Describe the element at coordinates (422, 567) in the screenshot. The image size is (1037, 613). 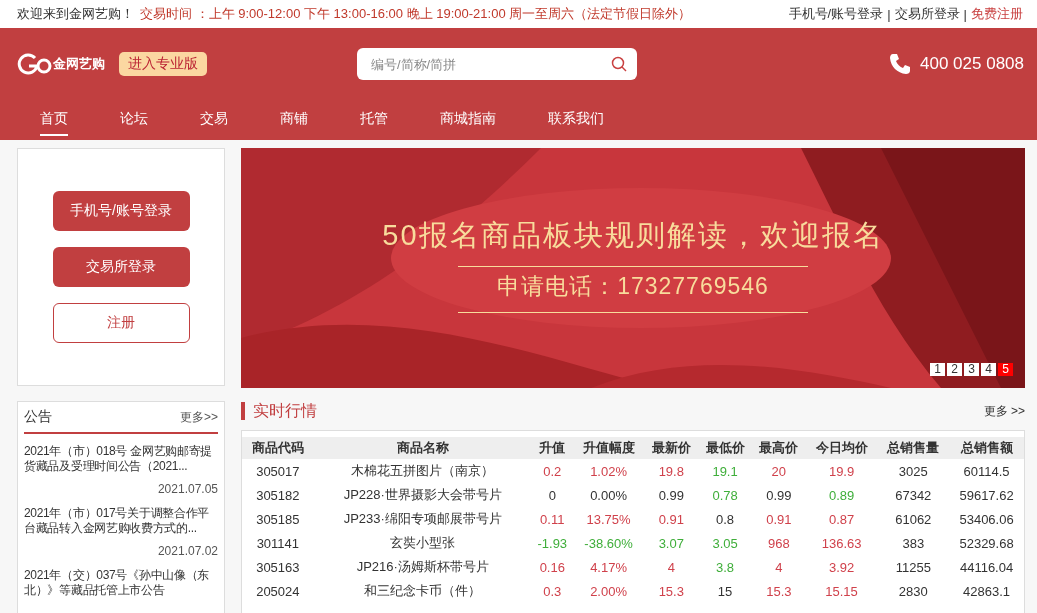
I see `table-cell-text: JP216·汤姆斯杯带号片` at that location.